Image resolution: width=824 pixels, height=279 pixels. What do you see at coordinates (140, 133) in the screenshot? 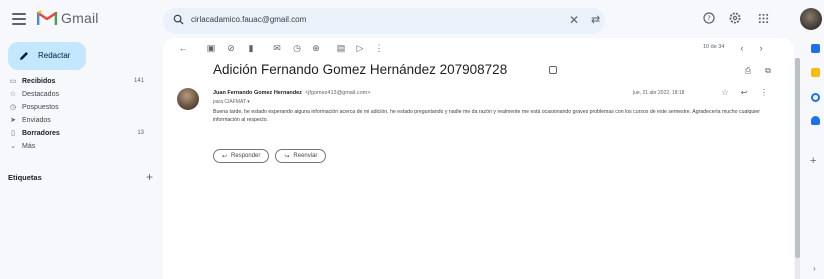
I see `draft-count: 13` at bounding box center [140, 133].